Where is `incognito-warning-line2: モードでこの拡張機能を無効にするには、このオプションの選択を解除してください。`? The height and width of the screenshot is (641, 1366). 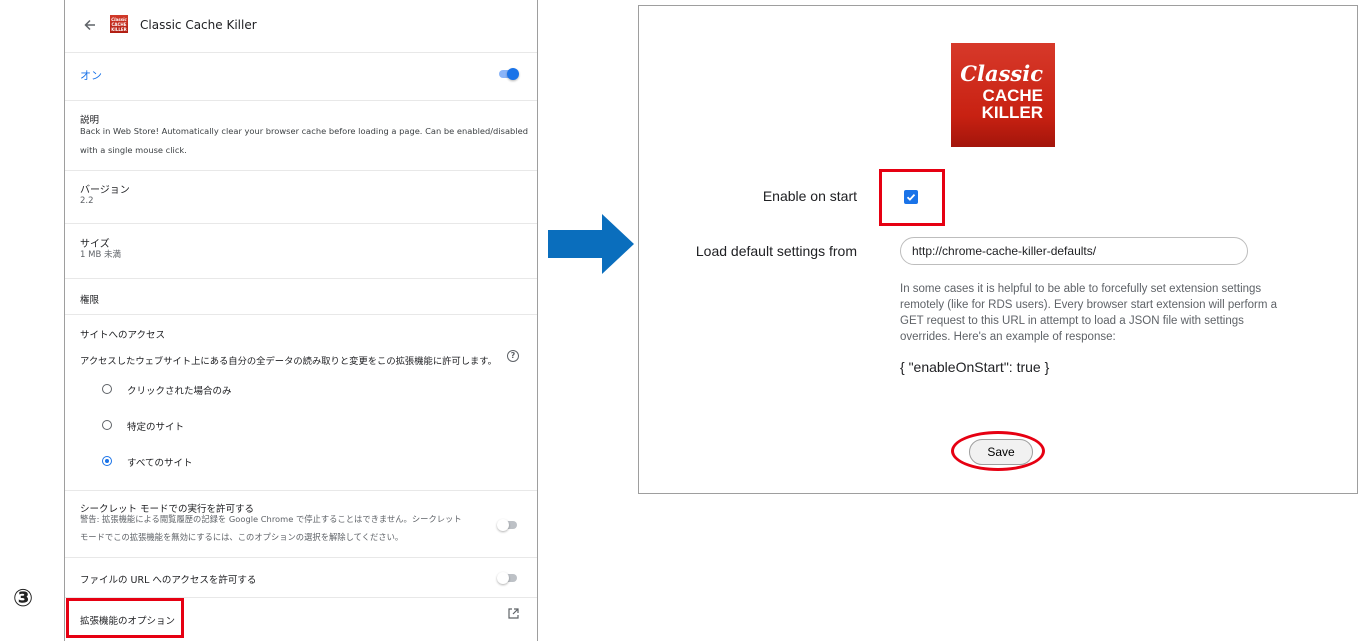 incognito-warning-line2: モードでこの拡張機能を無効にするには、このオプションの選択を解除してください。 is located at coordinates (242, 537).